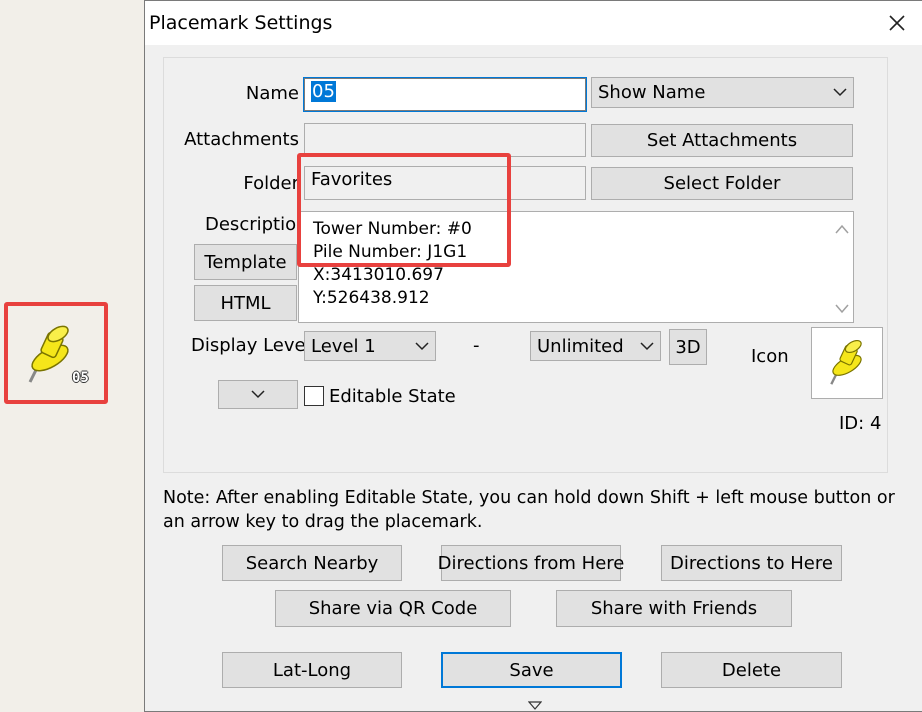  What do you see at coordinates (371, 298) in the screenshot?
I see `description-line: Y:526438.912` at bounding box center [371, 298].